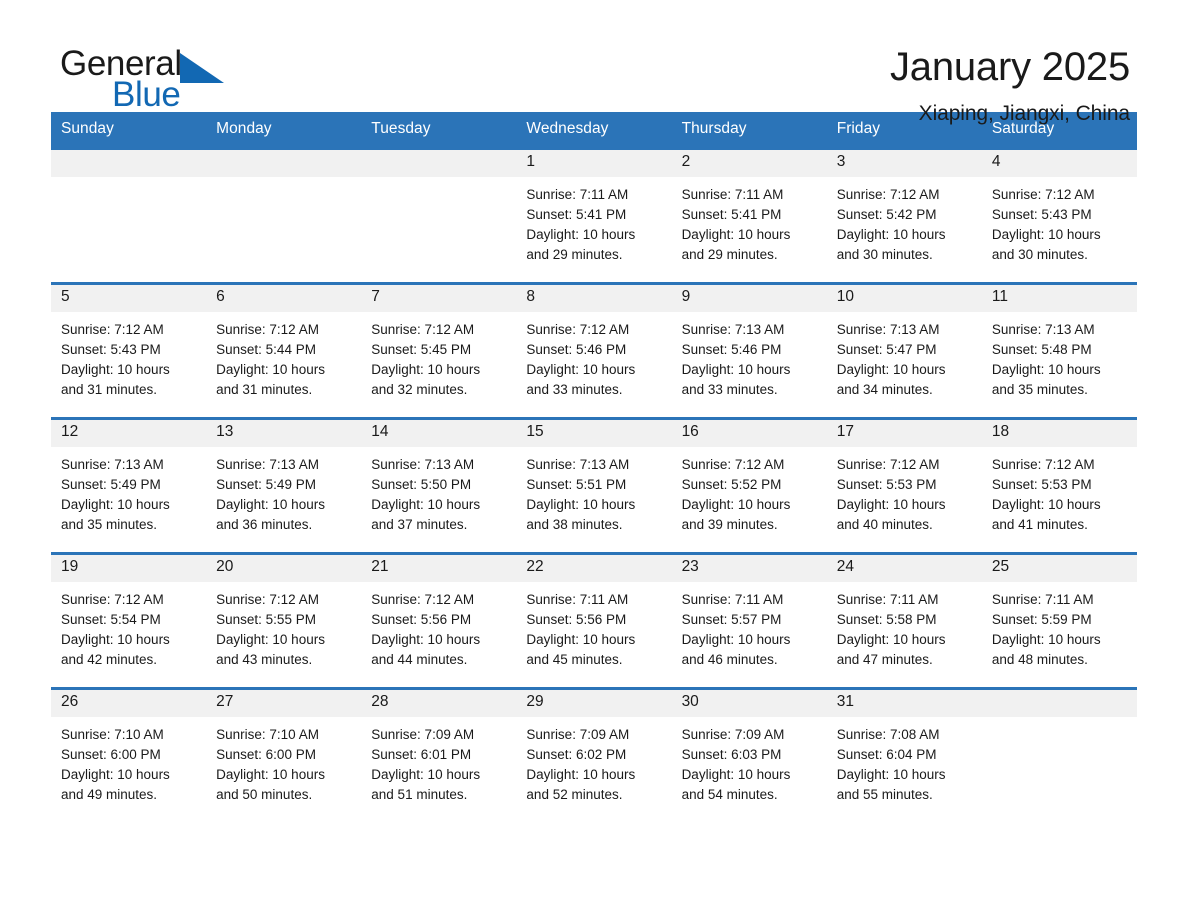  I want to click on day-number: 27, so click(284, 703).